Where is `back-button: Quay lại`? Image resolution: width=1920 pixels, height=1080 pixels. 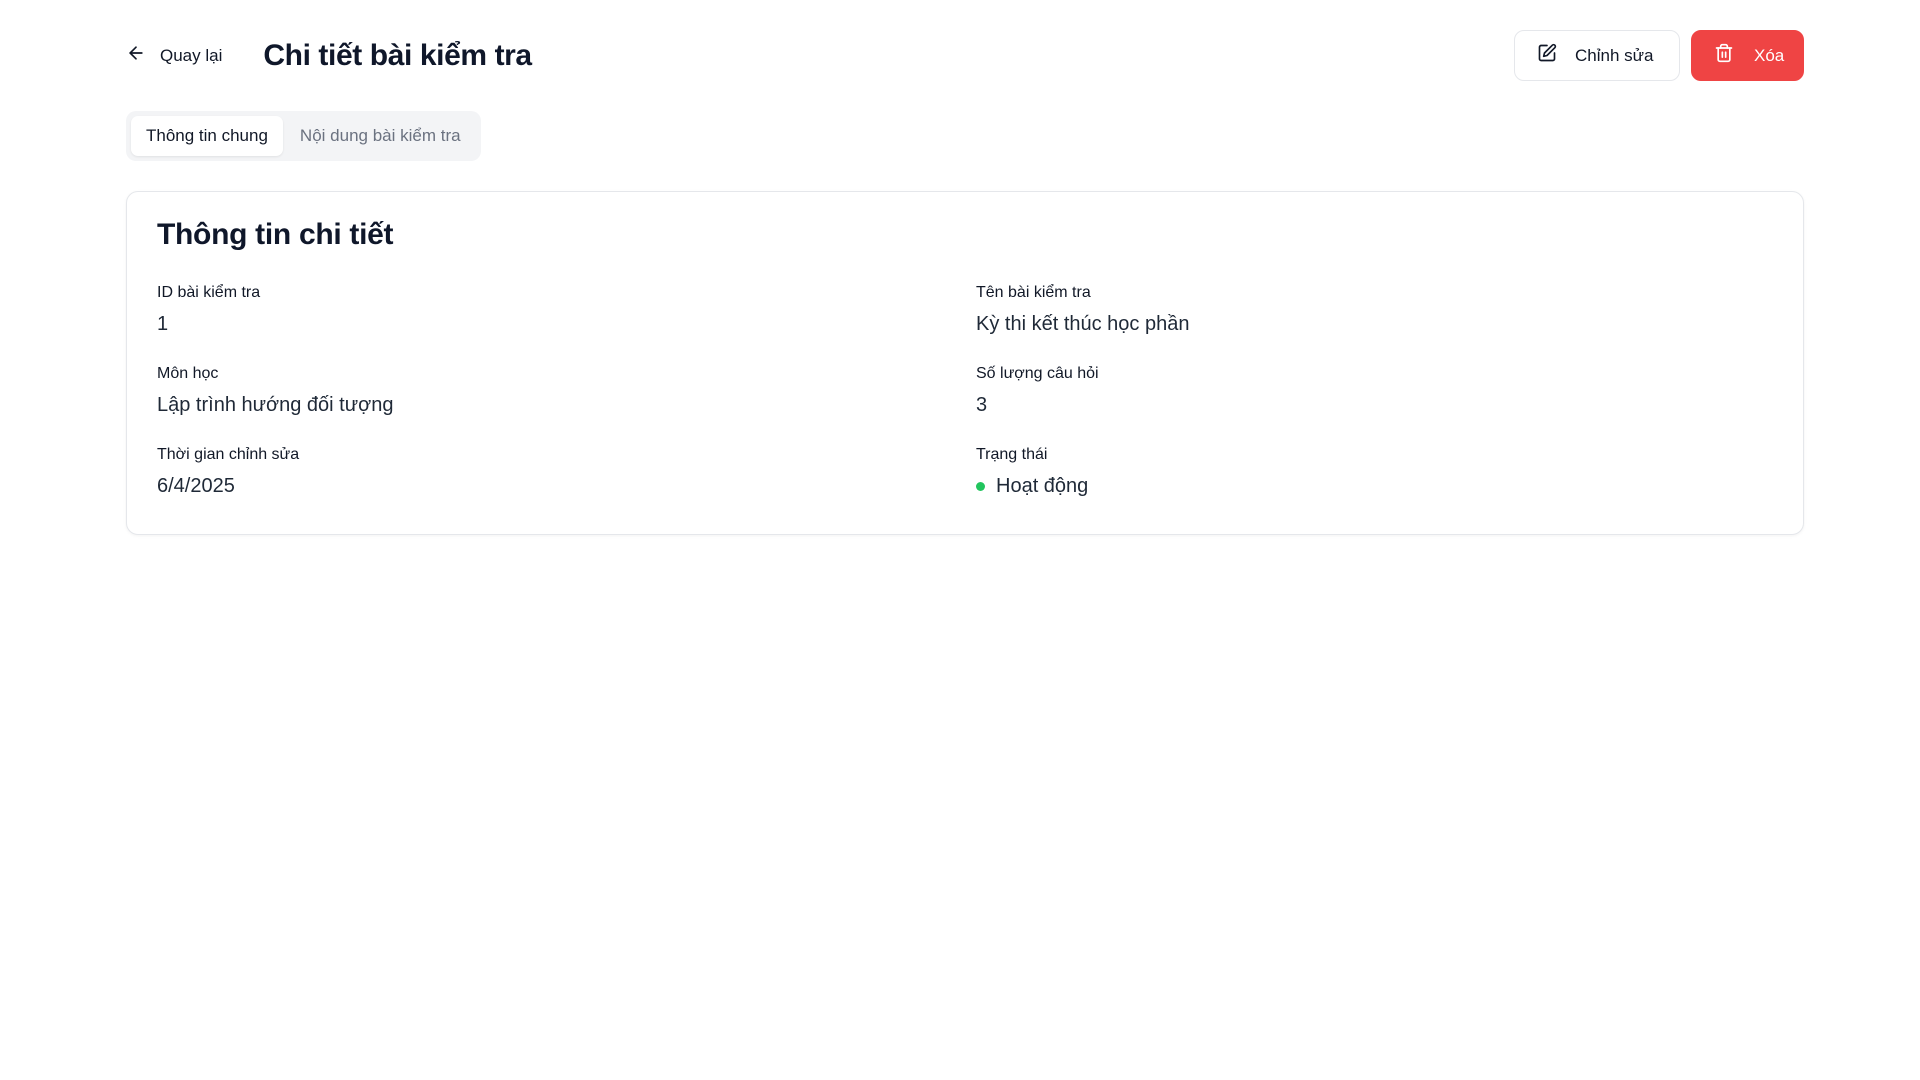 back-button: Quay lại is located at coordinates (174, 55).